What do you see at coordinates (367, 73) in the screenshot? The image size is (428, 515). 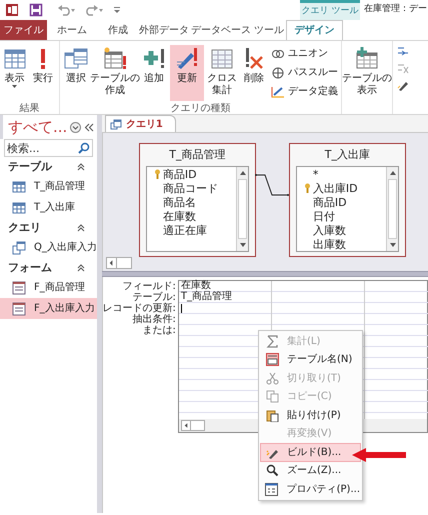 I see `ribbon-button: テーブルの 表示` at bounding box center [367, 73].